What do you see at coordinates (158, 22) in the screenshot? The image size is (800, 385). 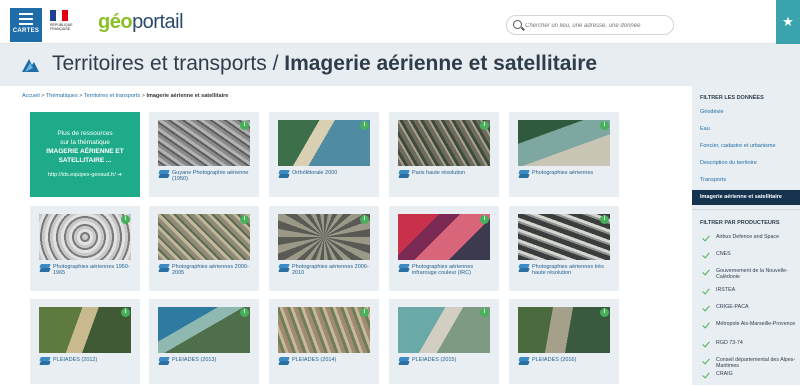 I see `logo-suffix: portail` at bounding box center [158, 22].